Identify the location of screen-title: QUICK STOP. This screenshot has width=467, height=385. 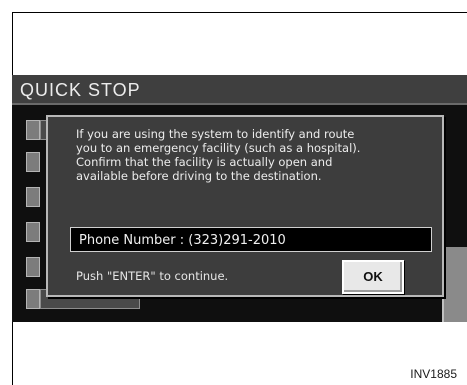
(80, 90).